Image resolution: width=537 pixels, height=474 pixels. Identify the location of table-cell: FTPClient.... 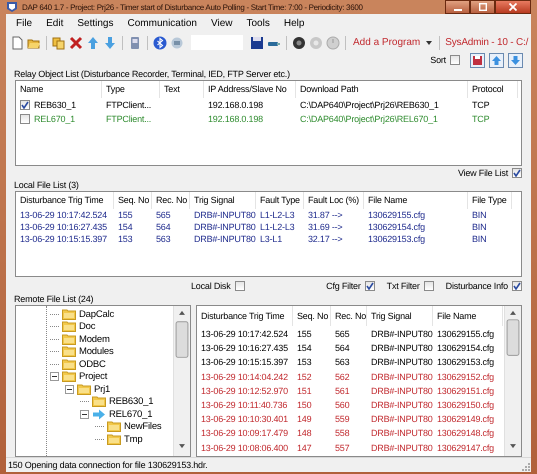
(129, 105).